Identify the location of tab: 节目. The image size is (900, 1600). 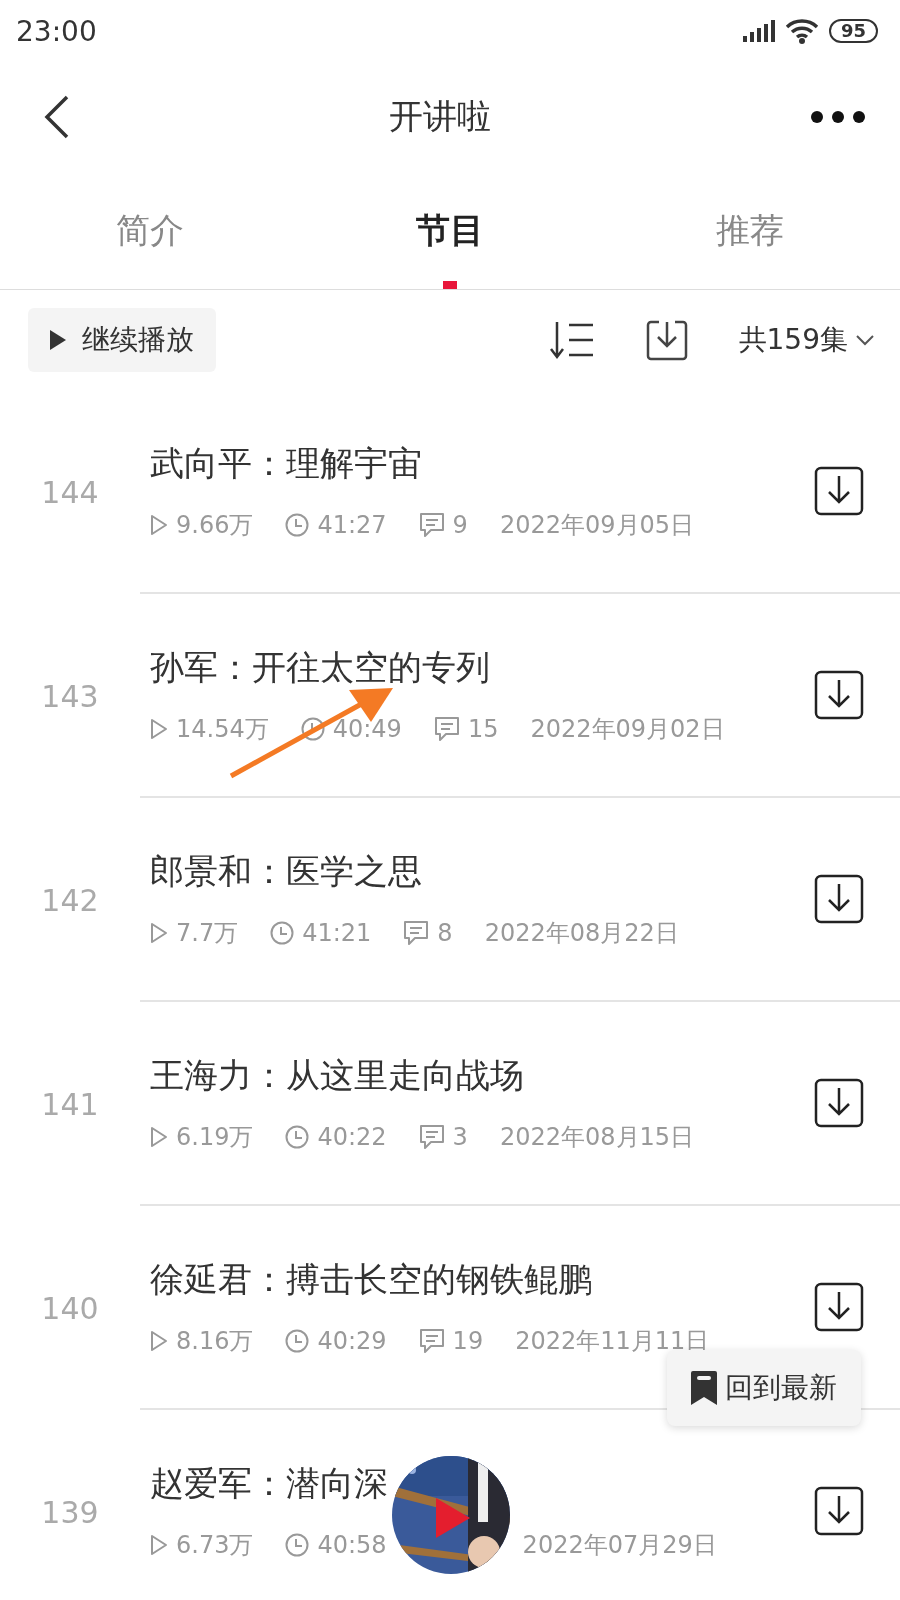
(450, 230).